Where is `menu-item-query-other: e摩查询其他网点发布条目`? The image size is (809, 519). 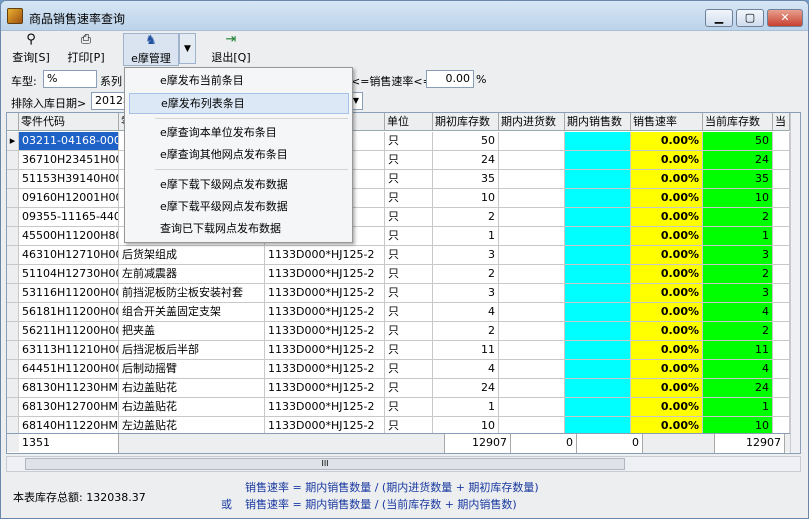
menu-item-query-other: e摩查询其他网点发布条目 is located at coordinates (239, 154).